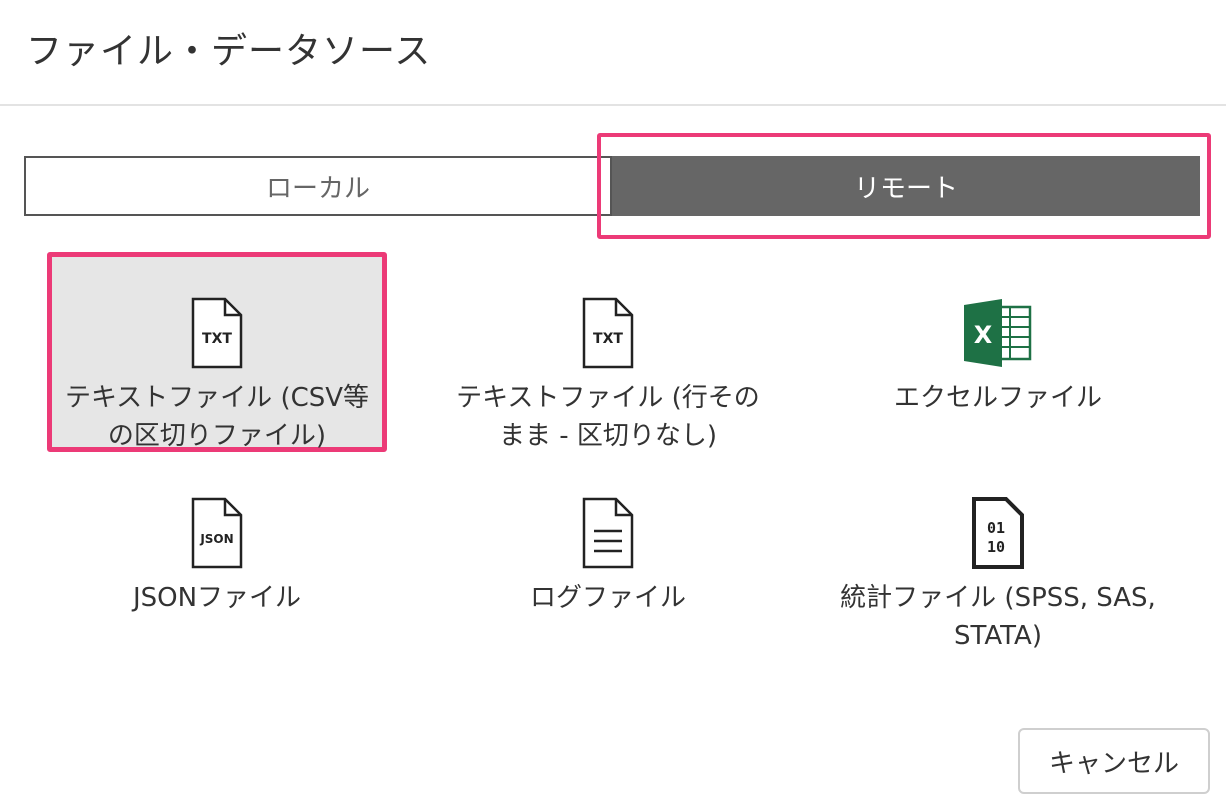 The image size is (1226, 812). What do you see at coordinates (997, 398) in the screenshot?
I see `file-type-label: エクセルファイル` at bounding box center [997, 398].